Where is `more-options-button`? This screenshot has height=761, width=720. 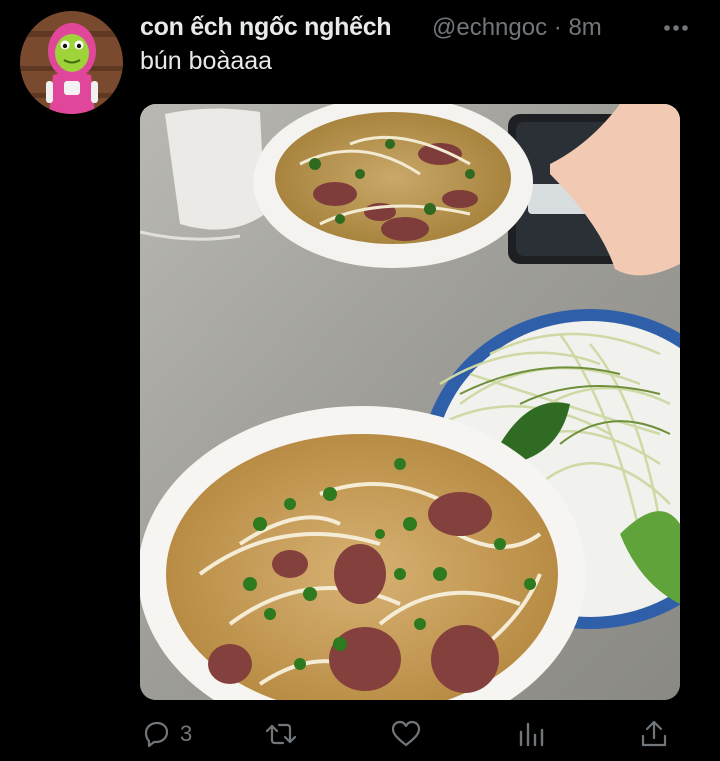 more-options-button is located at coordinates (676, 28).